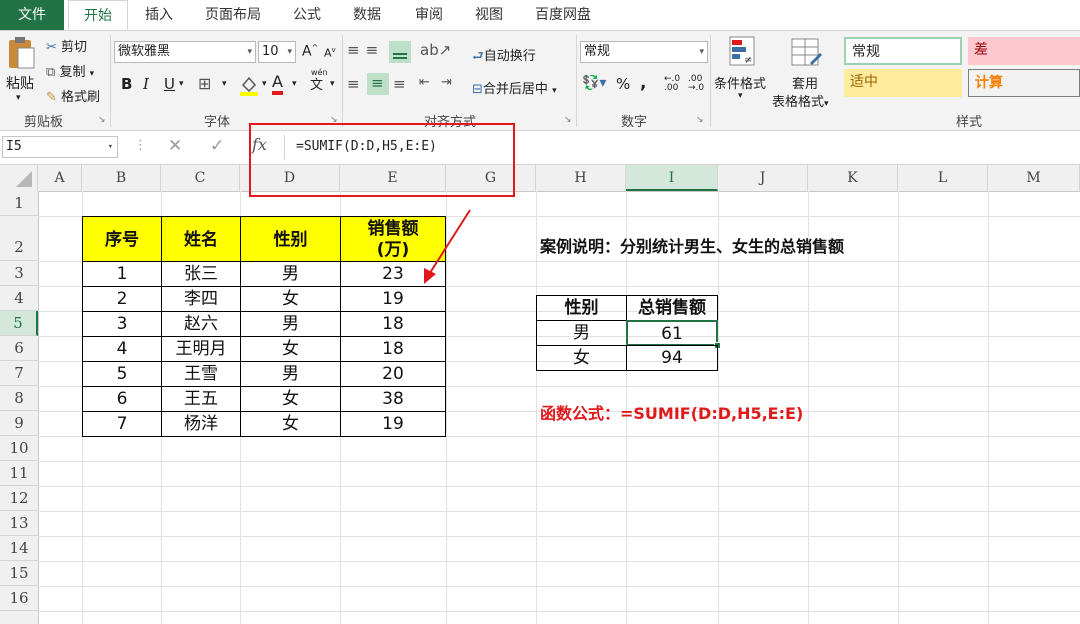 The height and width of the screenshot is (624, 1080). Describe the element at coordinates (400, 52) in the screenshot. I see `bottom-align-button` at that location.